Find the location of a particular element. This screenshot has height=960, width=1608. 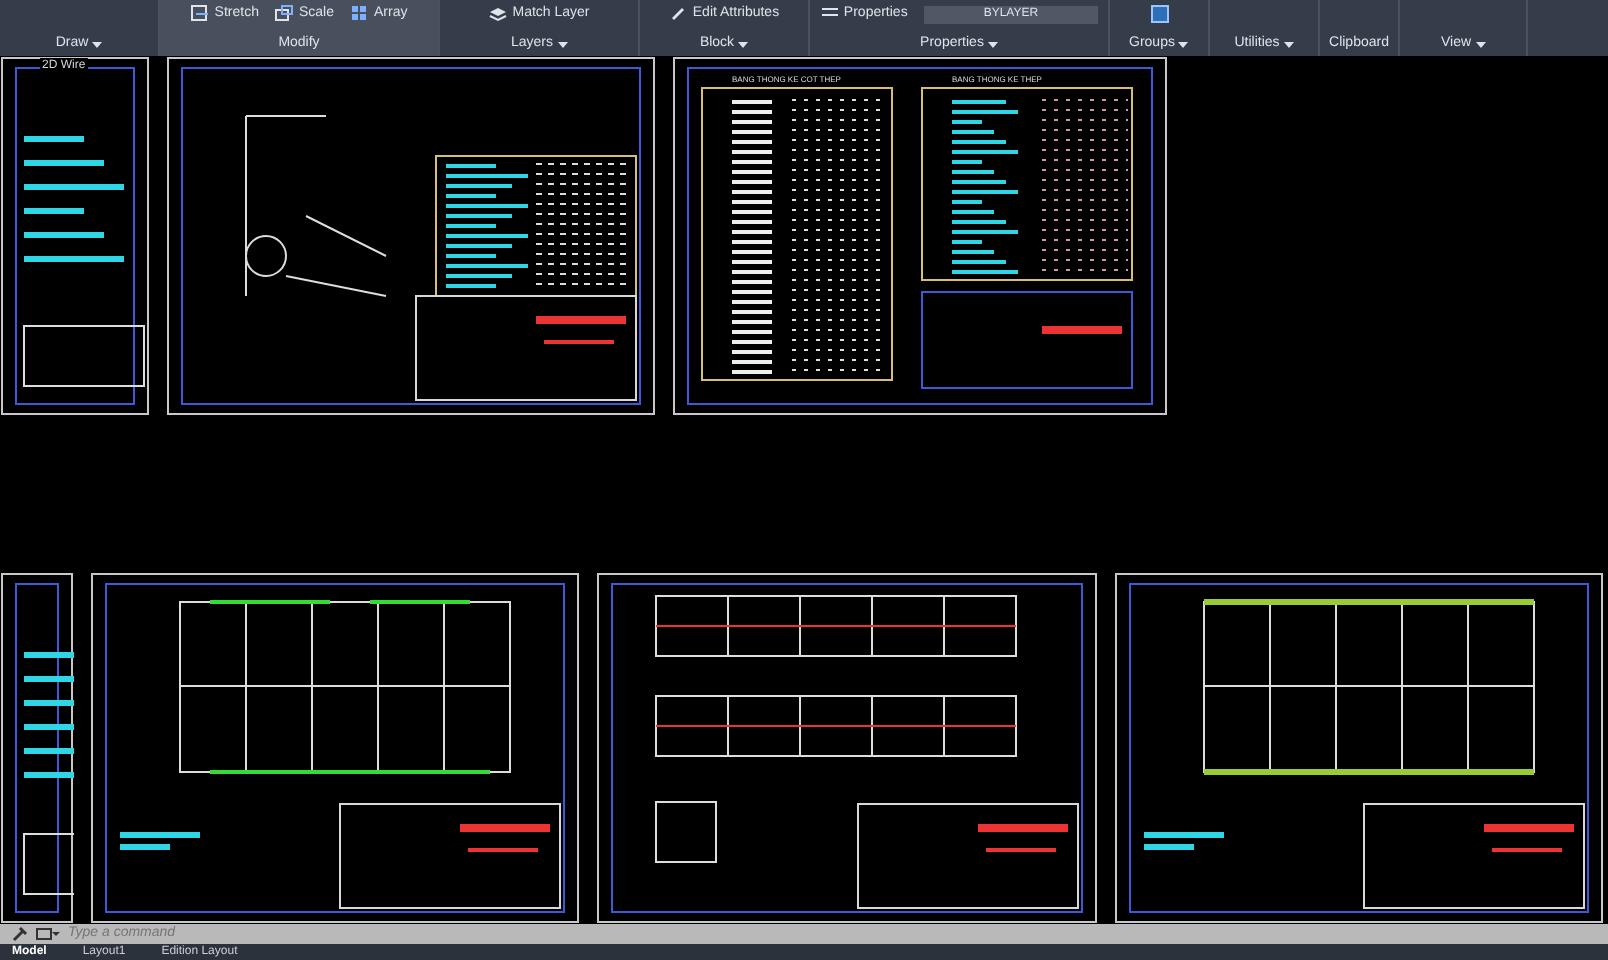

stretch-icon is located at coordinates (200, 14).